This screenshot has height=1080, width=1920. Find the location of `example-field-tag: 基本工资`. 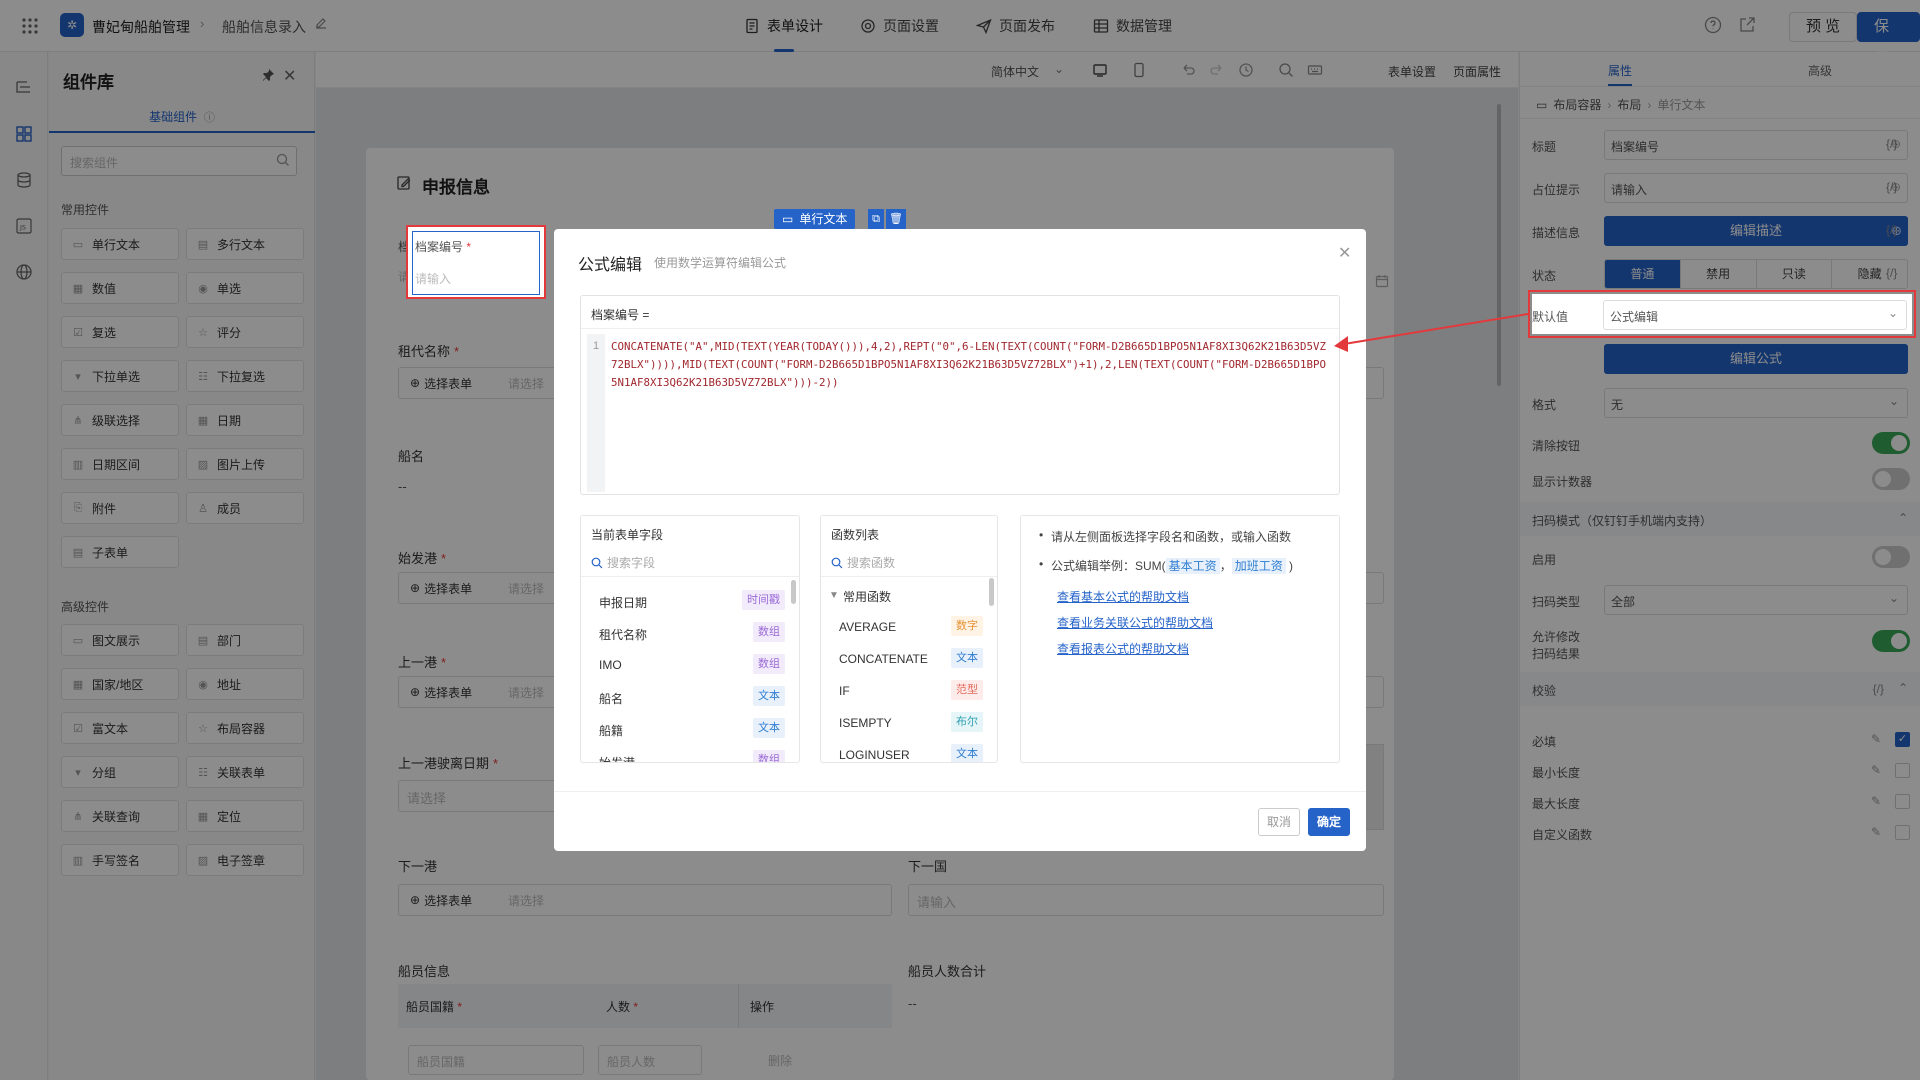

example-field-tag: 基本工资 is located at coordinates (1192, 566).